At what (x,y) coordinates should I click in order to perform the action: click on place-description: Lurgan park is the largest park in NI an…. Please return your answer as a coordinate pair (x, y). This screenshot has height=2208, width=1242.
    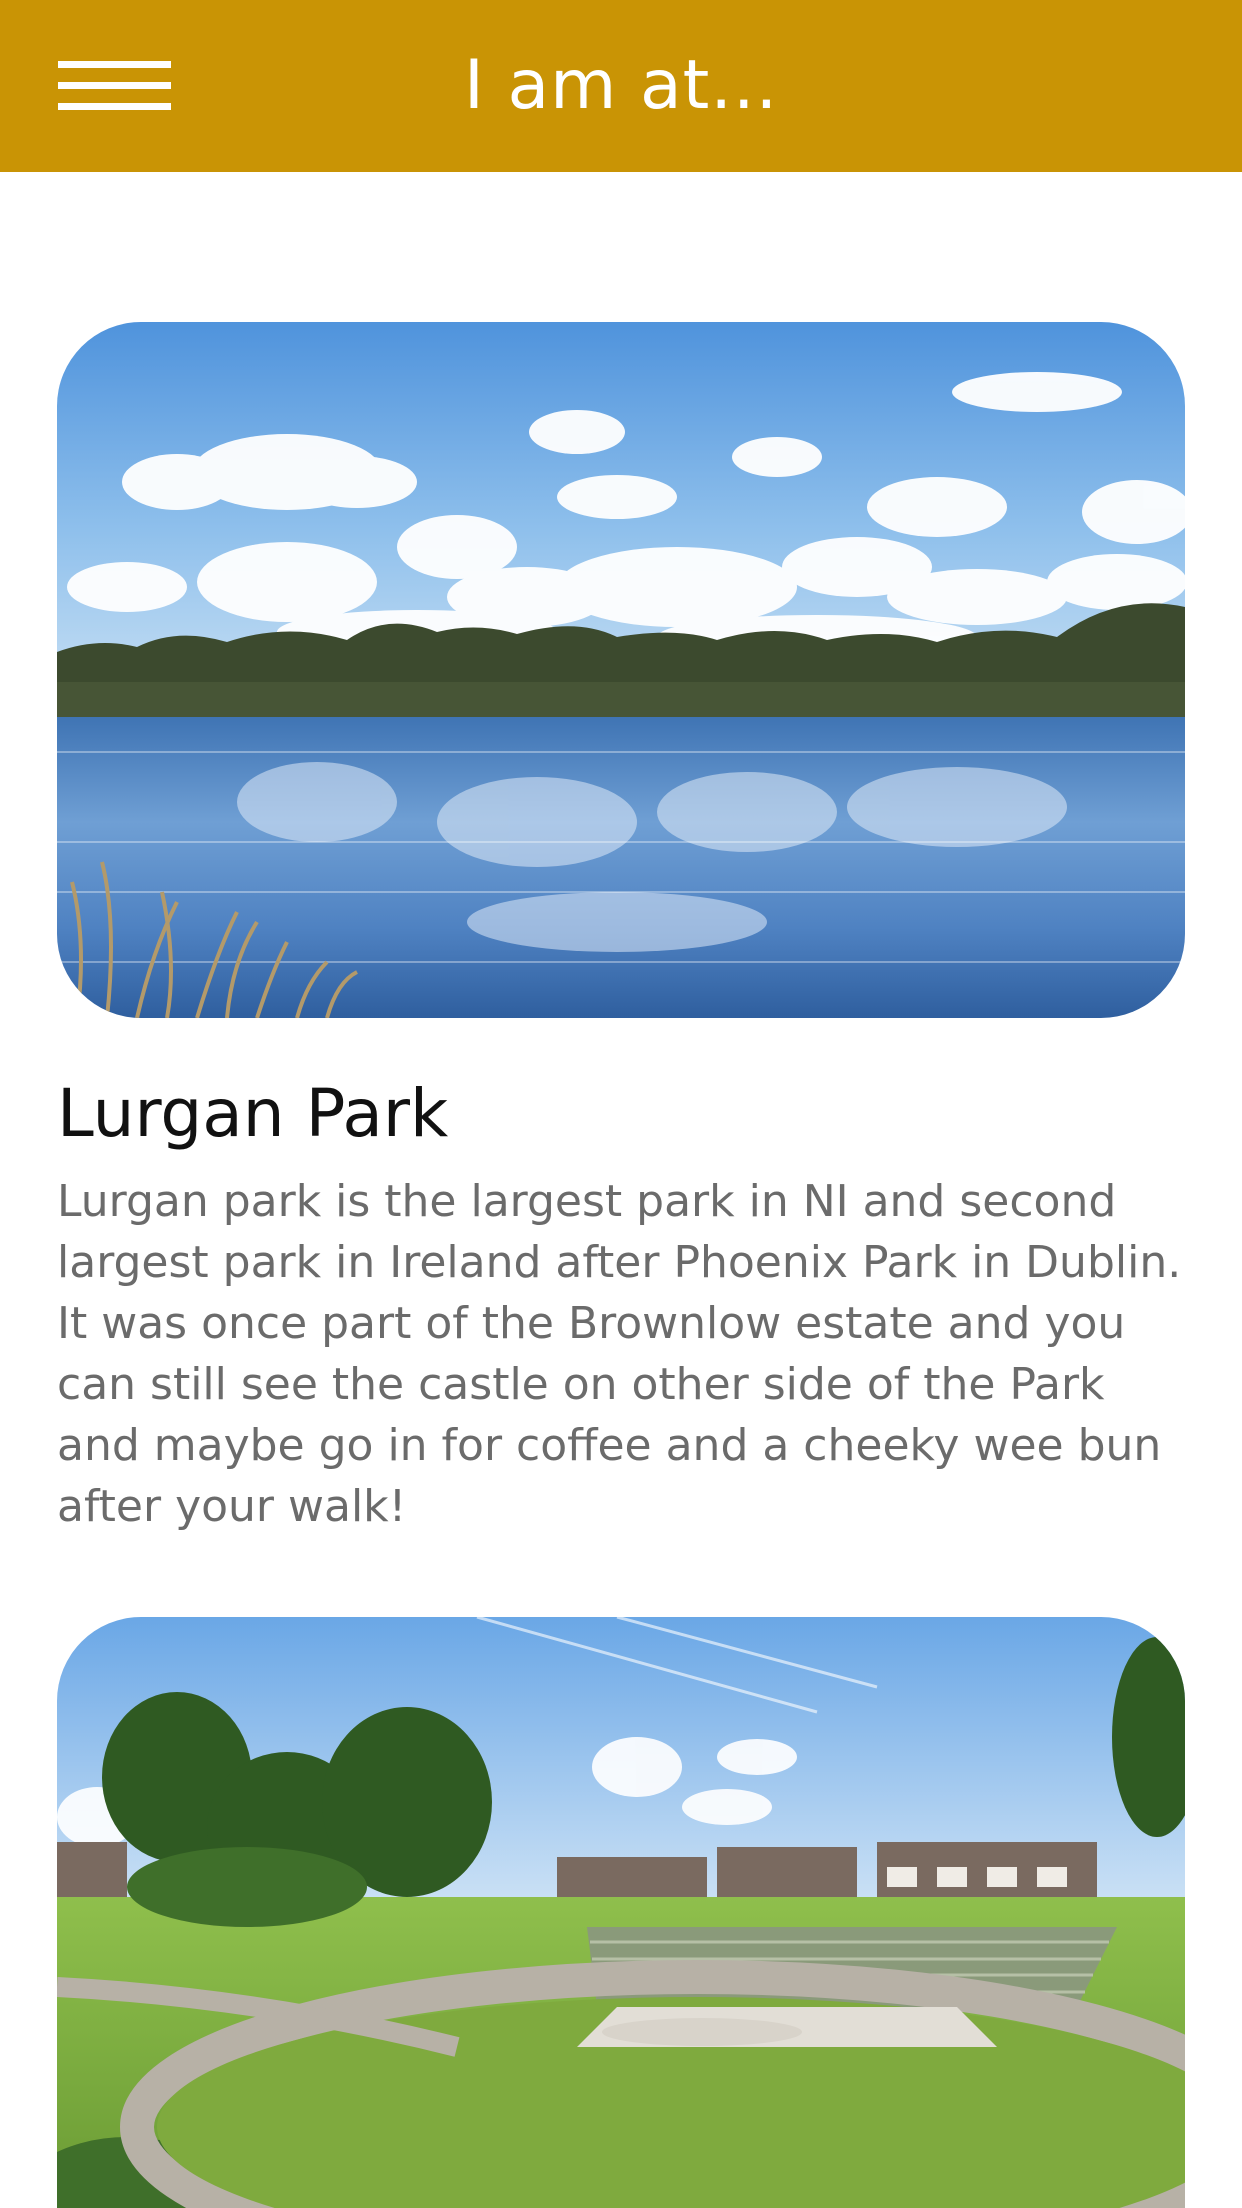
    Looking at the image, I should click on (619, 1354).